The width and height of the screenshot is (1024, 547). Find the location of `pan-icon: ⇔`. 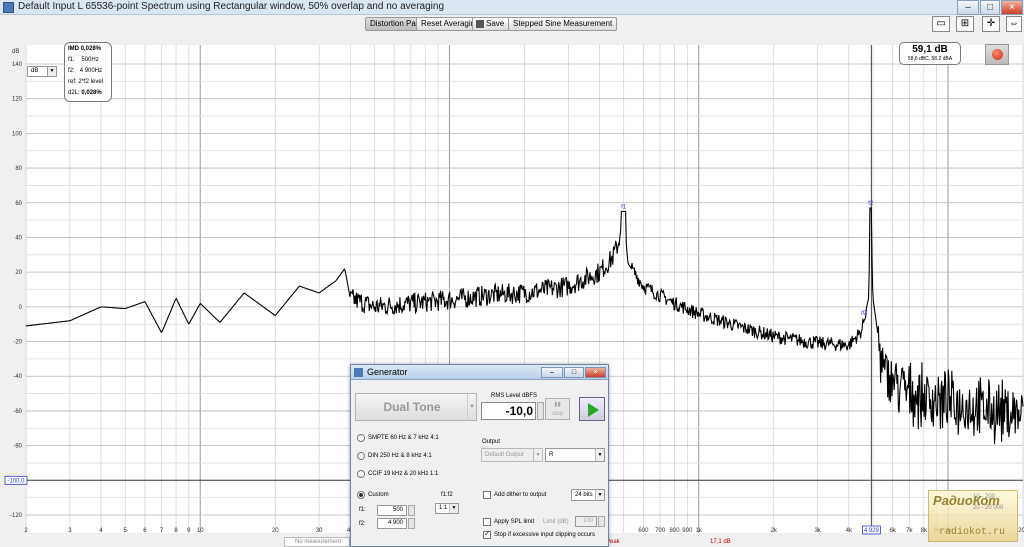

pan-icon: ⇔ is located at coordinates (1014, 24).